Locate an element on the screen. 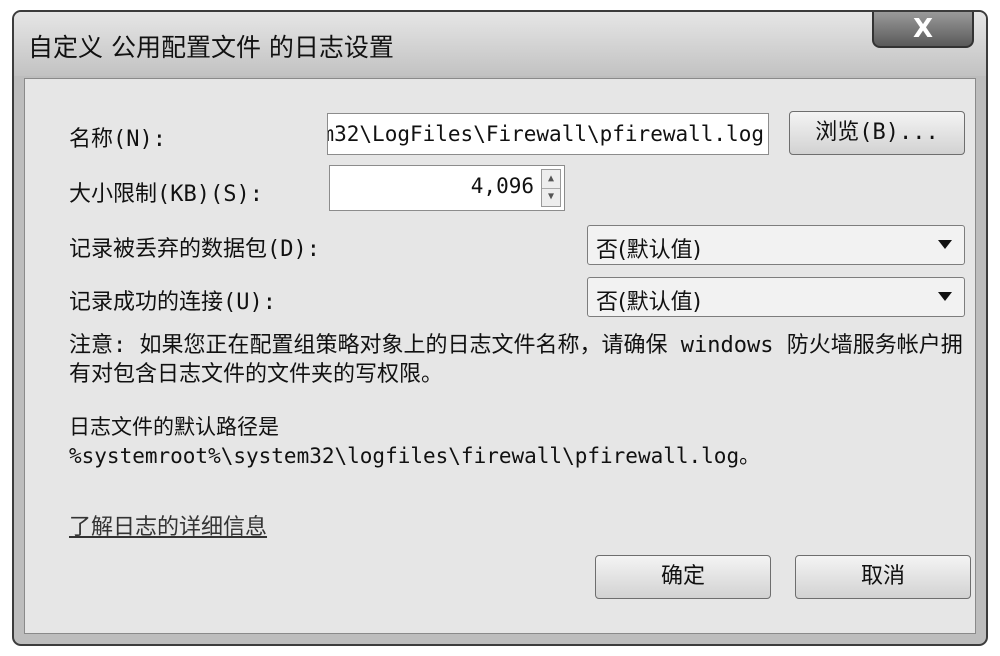 The image size is (1000, 656). close-icon: X is located at coordinates (923, 29).